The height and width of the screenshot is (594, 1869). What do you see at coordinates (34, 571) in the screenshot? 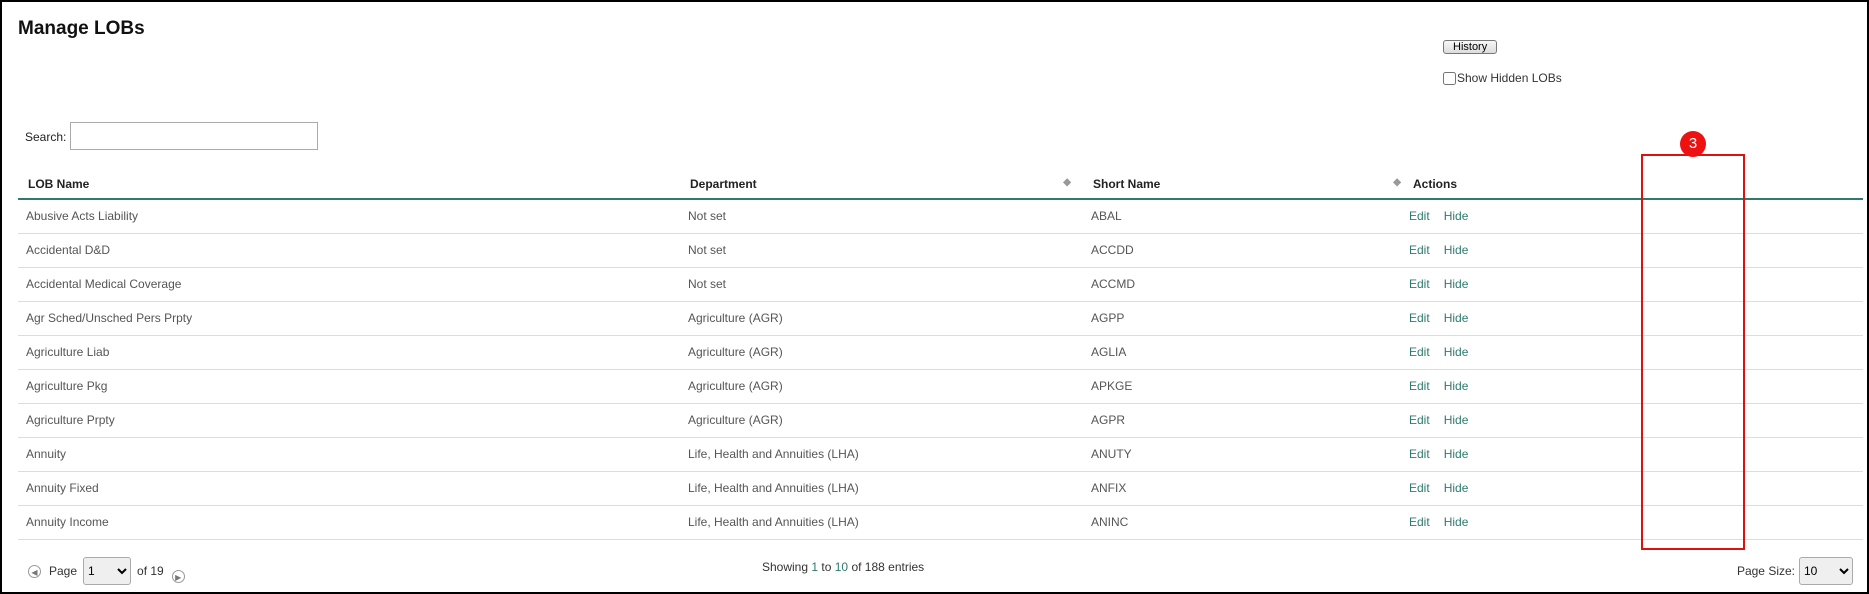
I see `prev-page-icon: ◀` at bounding box center [34, 571].